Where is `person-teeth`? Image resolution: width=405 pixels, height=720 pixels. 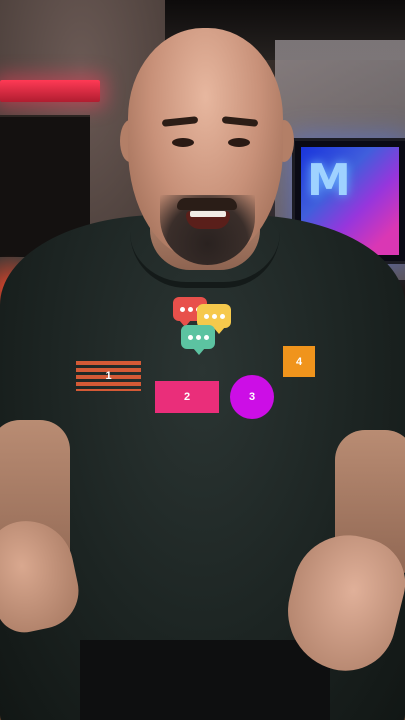 person-teeth is located at coordinates (208, 214).